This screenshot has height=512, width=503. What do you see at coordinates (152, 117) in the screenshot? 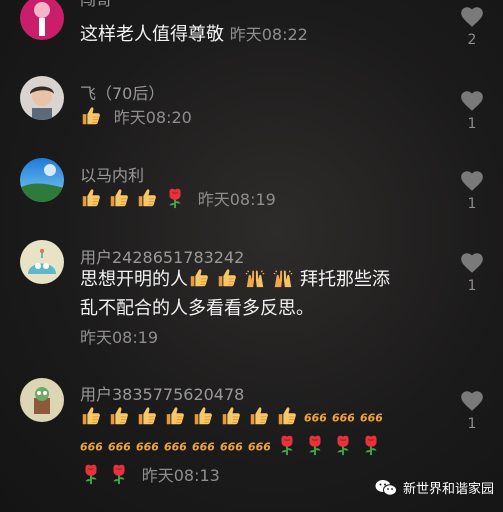
I see `comment-time: 昨天08:20` at bounding box center [152, 117].